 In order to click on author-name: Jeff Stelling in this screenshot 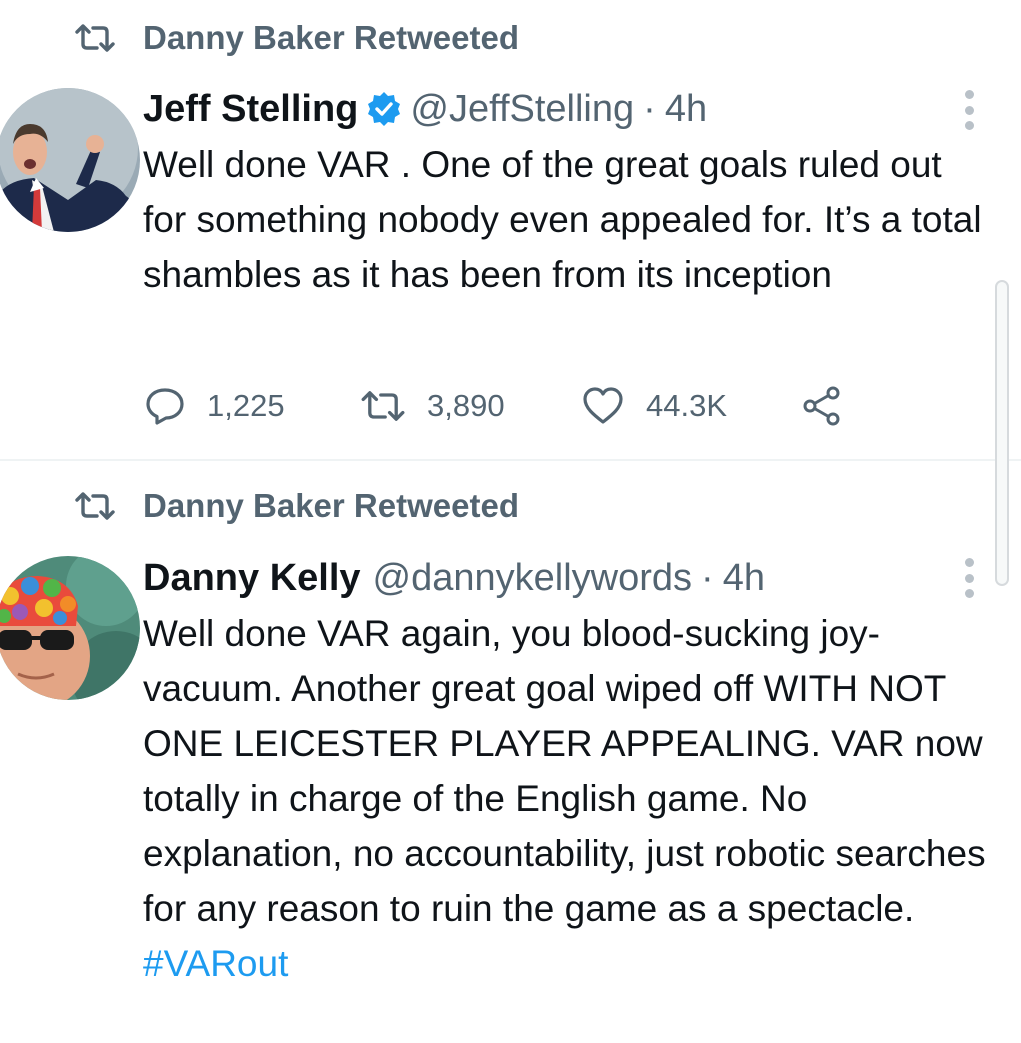, I will do `click(250, 109)`.